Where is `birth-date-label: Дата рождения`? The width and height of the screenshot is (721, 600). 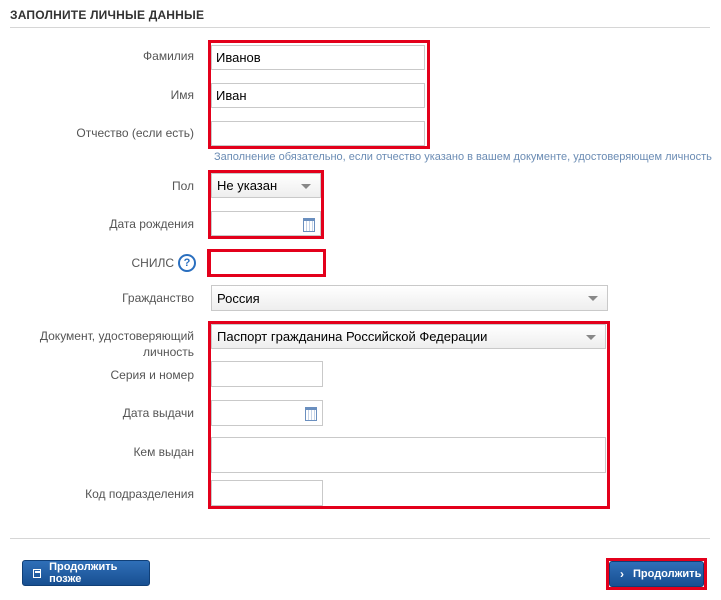 birth-date-label: Дата рождения is located at coordinates (151, 224).